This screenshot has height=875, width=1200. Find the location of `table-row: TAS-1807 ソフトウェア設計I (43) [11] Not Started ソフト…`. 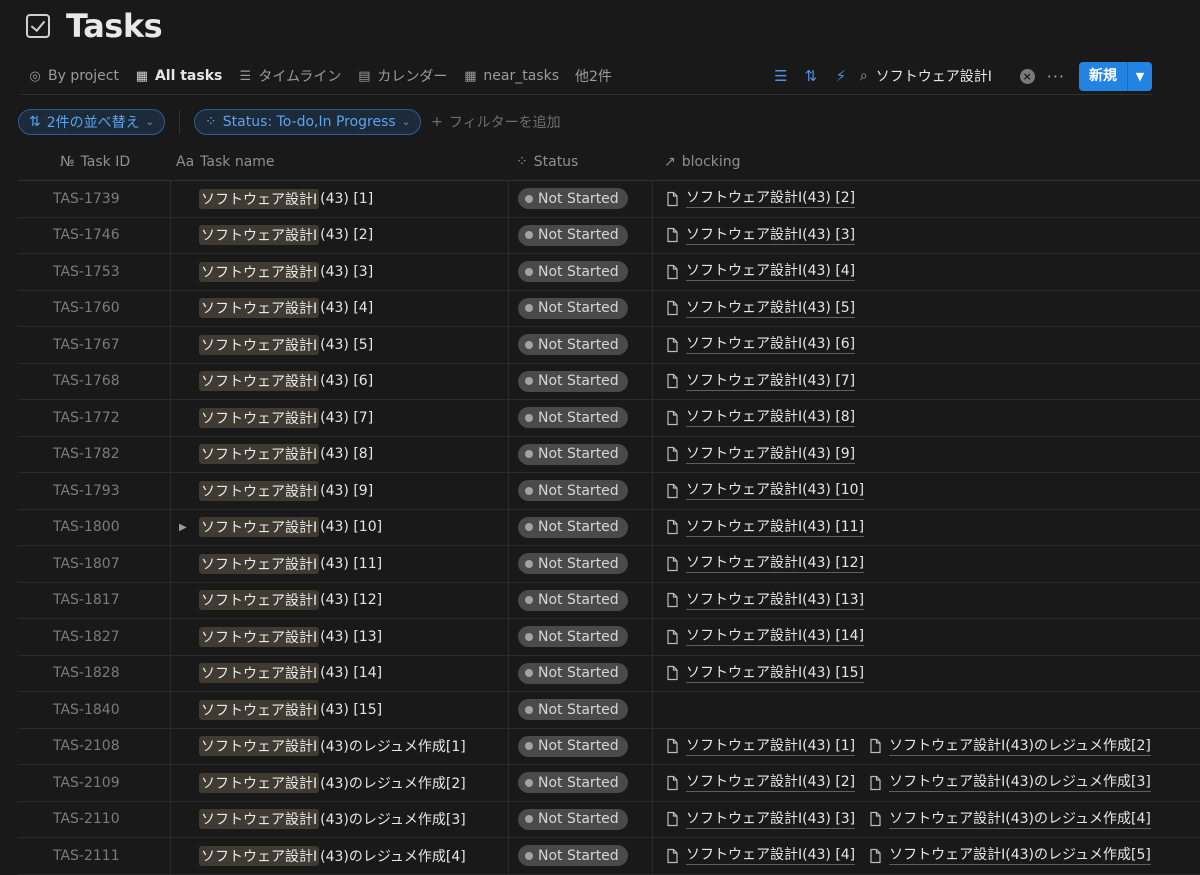

table-row: TAS-1807 ソフトウェア設計I (43) [11] Not Started ソフト… is located at coordinates (609, 564).